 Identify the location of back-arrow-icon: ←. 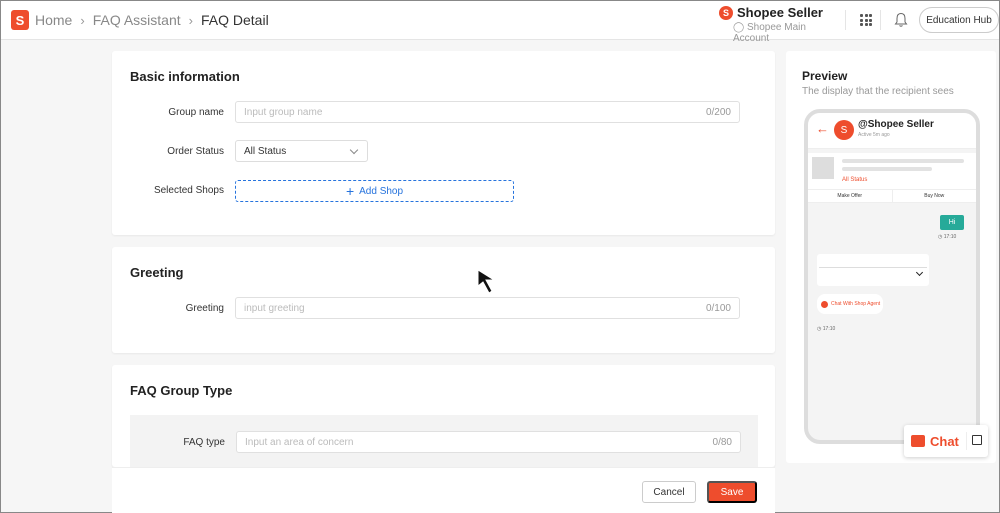
(822, 128).